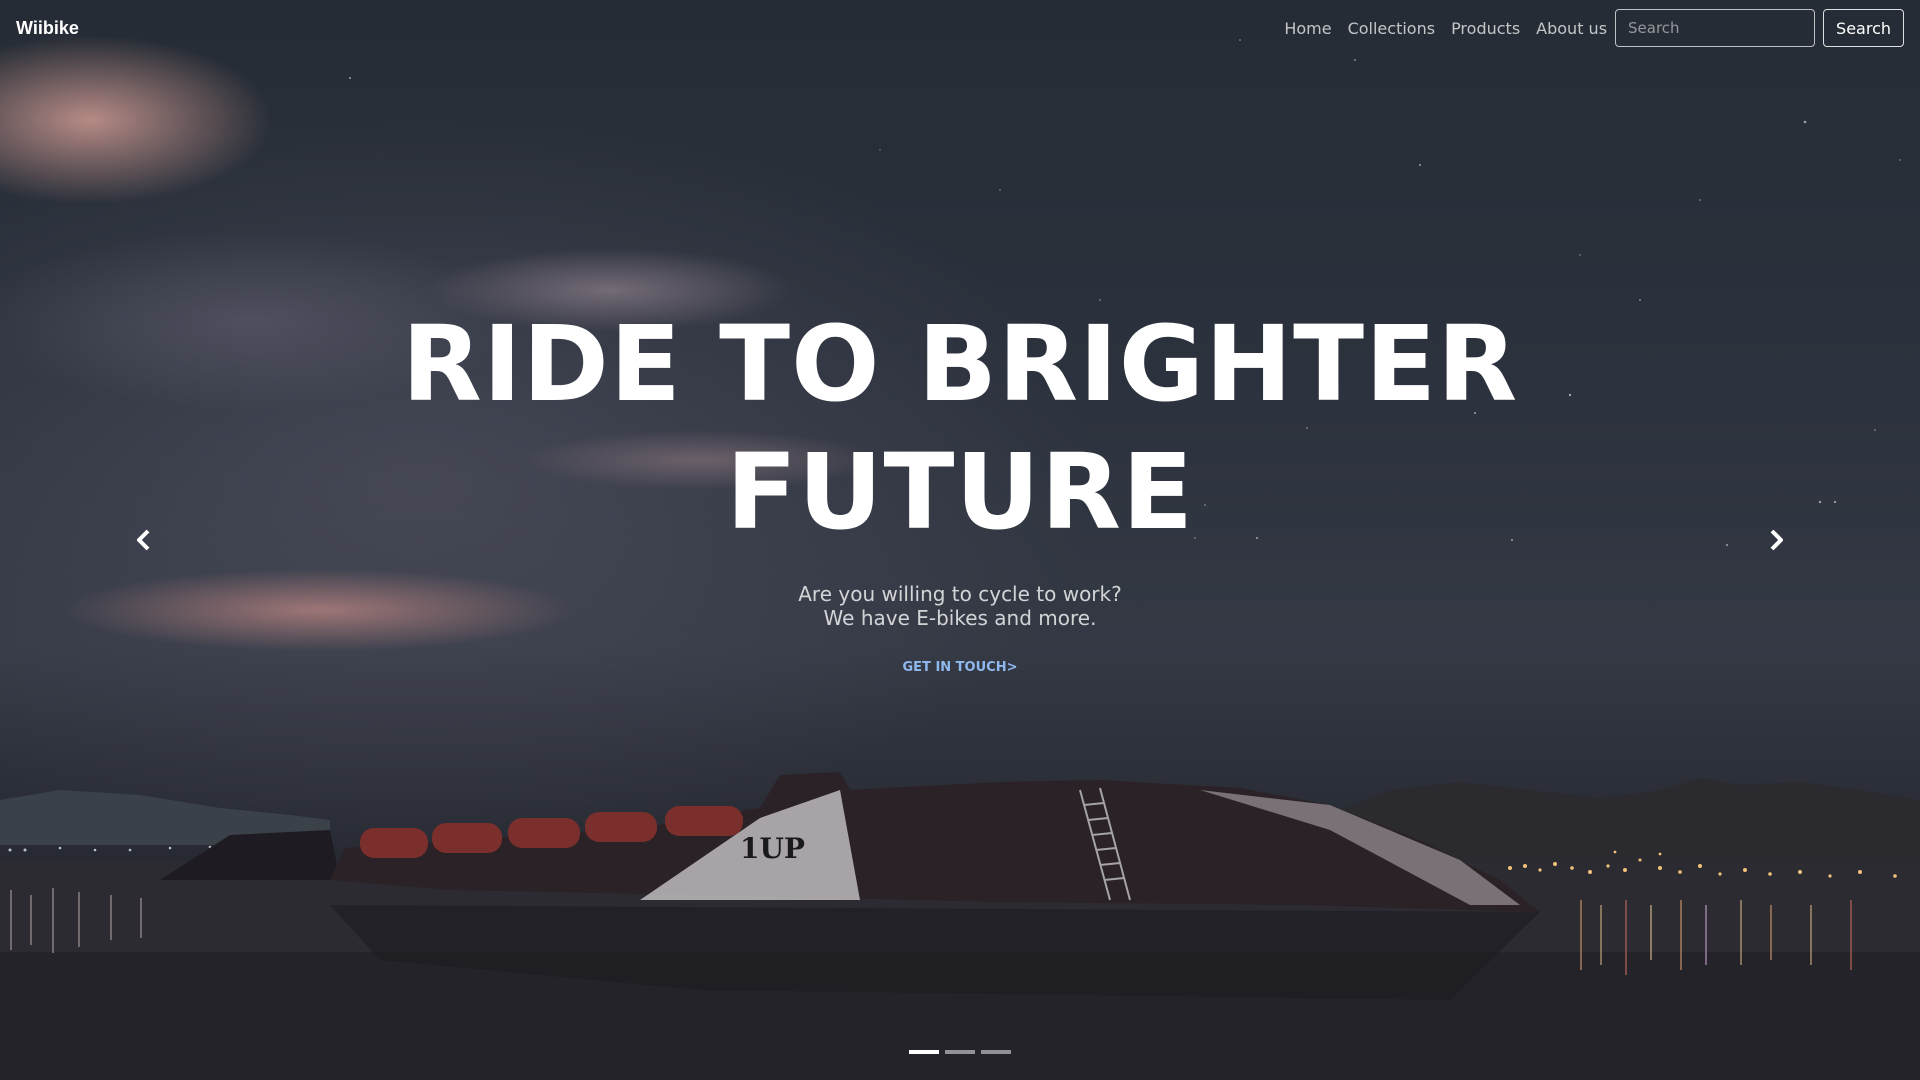 The image size is (1920, 1080). What do you see at coordinates (1715, 28) in the screenshot?
I see `search-input` at bounding box center [1715, 28].